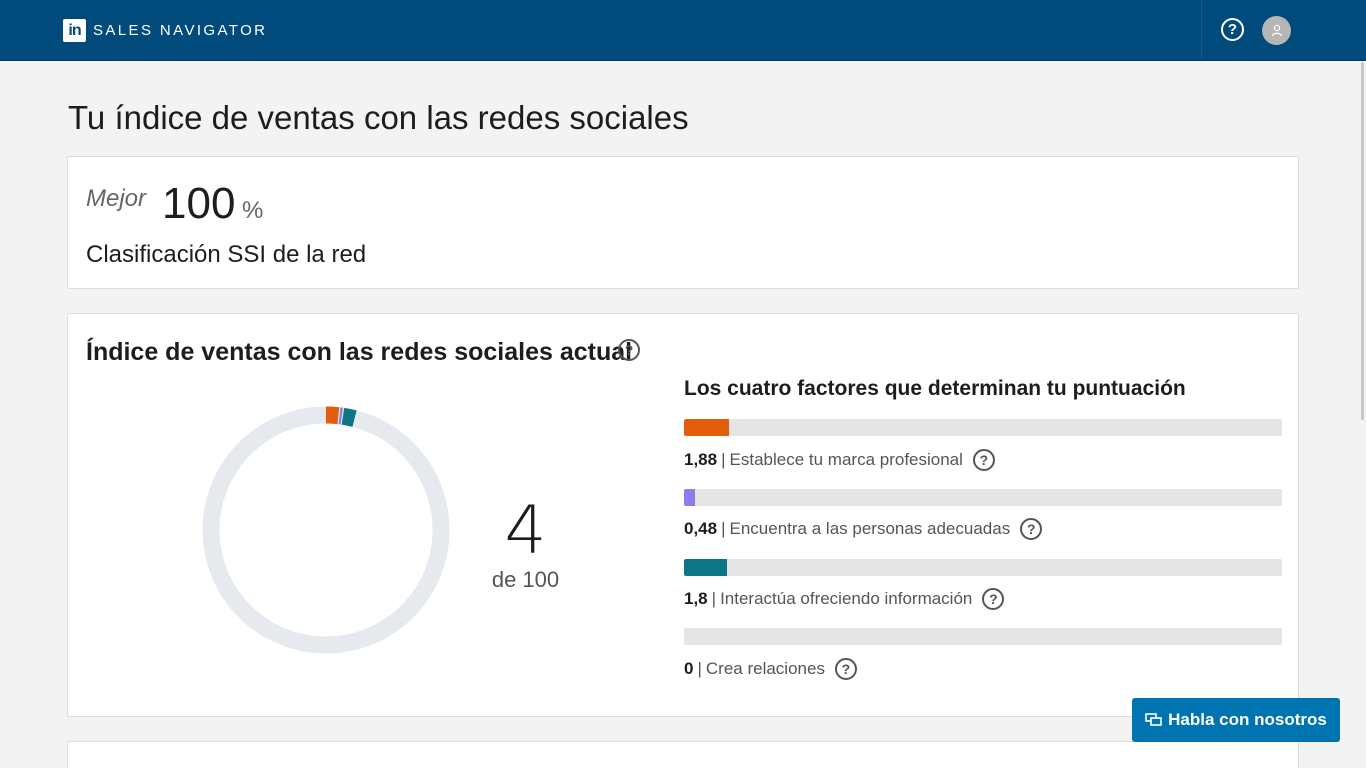 The width and height of the screenshot is (1366, 768). I want to click on best-label: Mejor, so click(116, 198).